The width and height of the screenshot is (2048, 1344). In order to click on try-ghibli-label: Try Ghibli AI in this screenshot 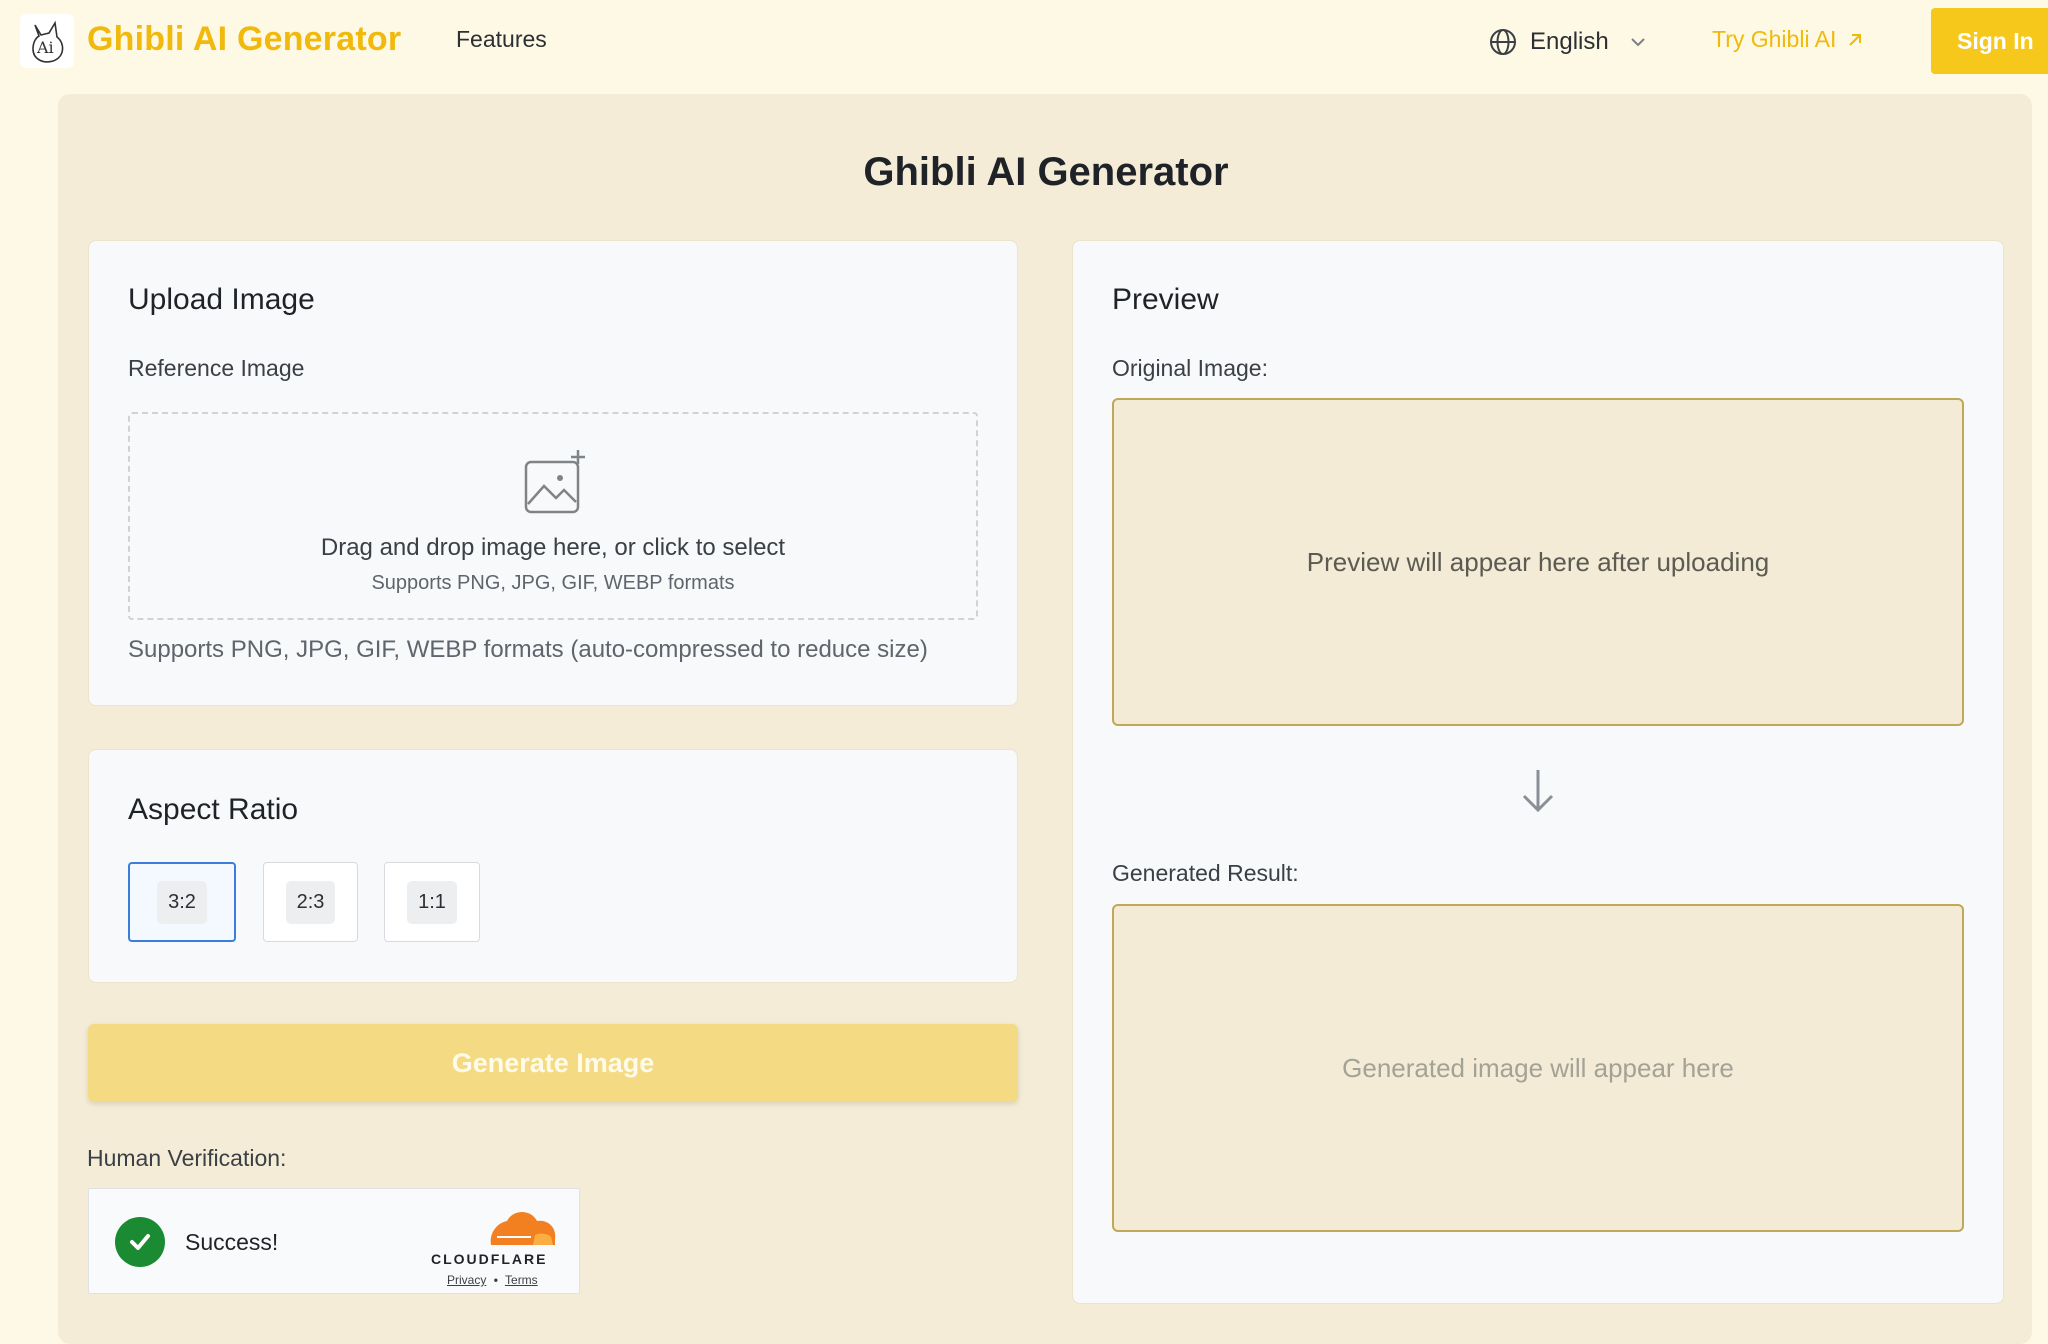, I will do `click(1774, 39)`.